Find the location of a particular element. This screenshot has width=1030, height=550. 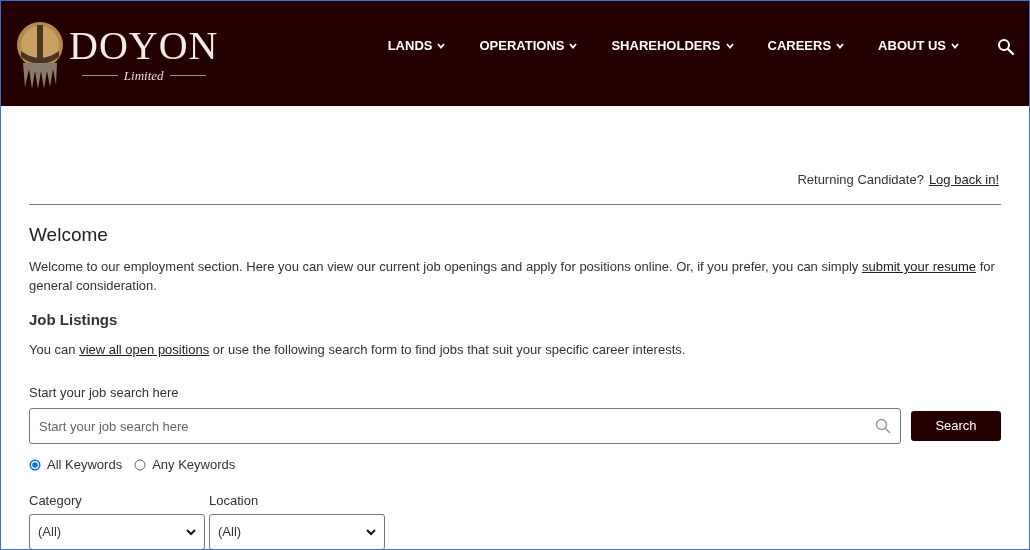

logo: DOYON Limited is located at coordinates (117, 53).